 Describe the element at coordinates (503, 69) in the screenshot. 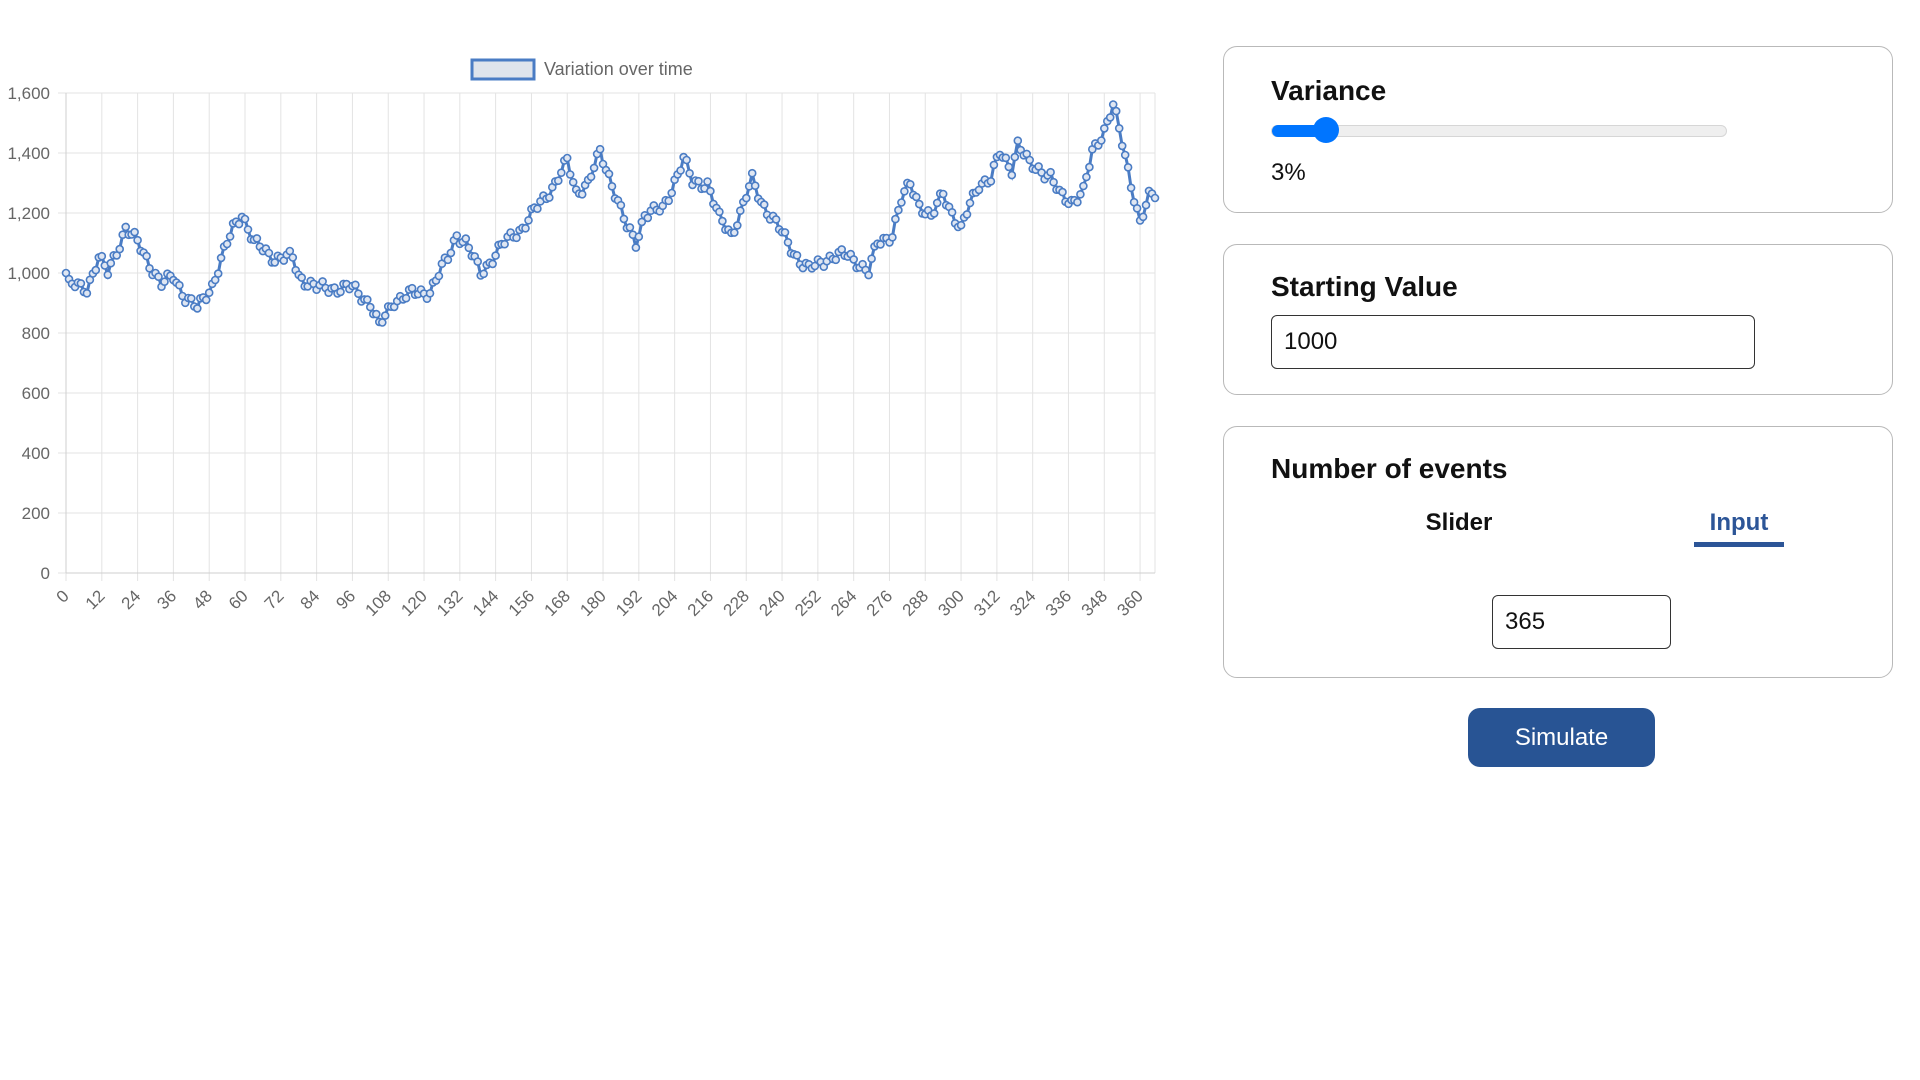

I see `legend-swatch` at that location.